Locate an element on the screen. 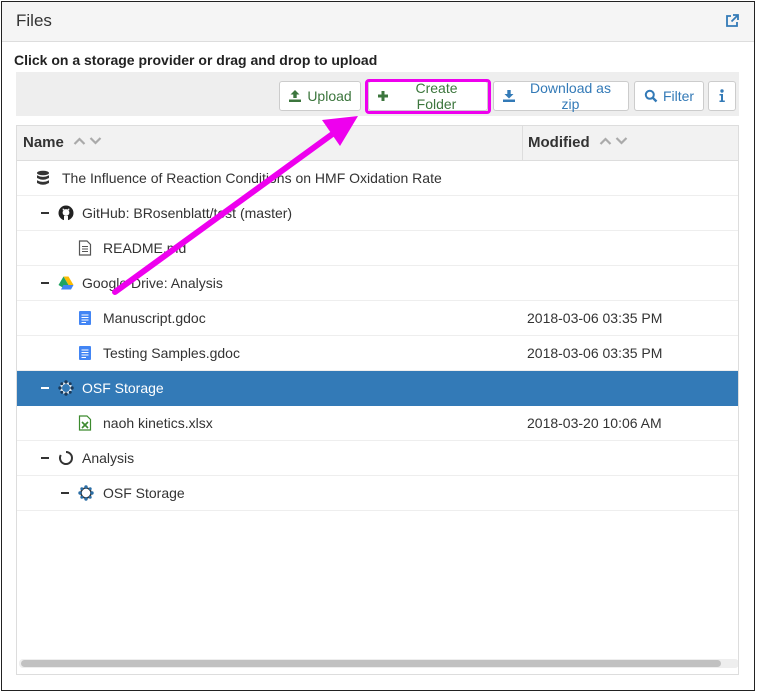  upload-button: Upload is located at coordinates (320, 96).